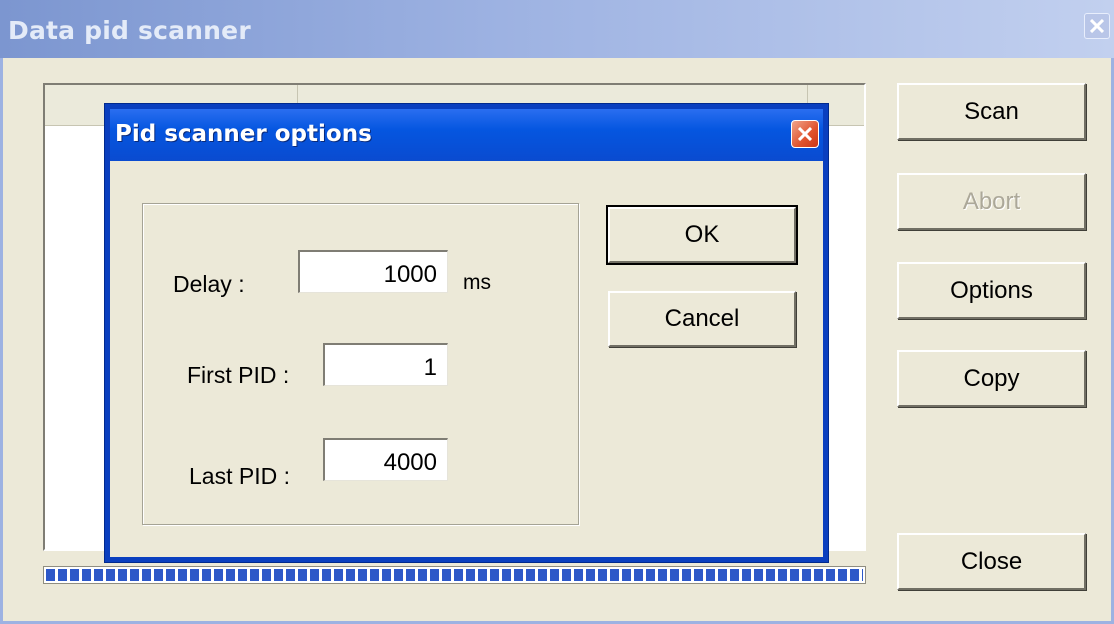 The image size is (1114, 624). What do you see at coordinates (239, 476) in the screenshot?
I see `last-pid-label: Last PID :` at bounding box center [239, 476].